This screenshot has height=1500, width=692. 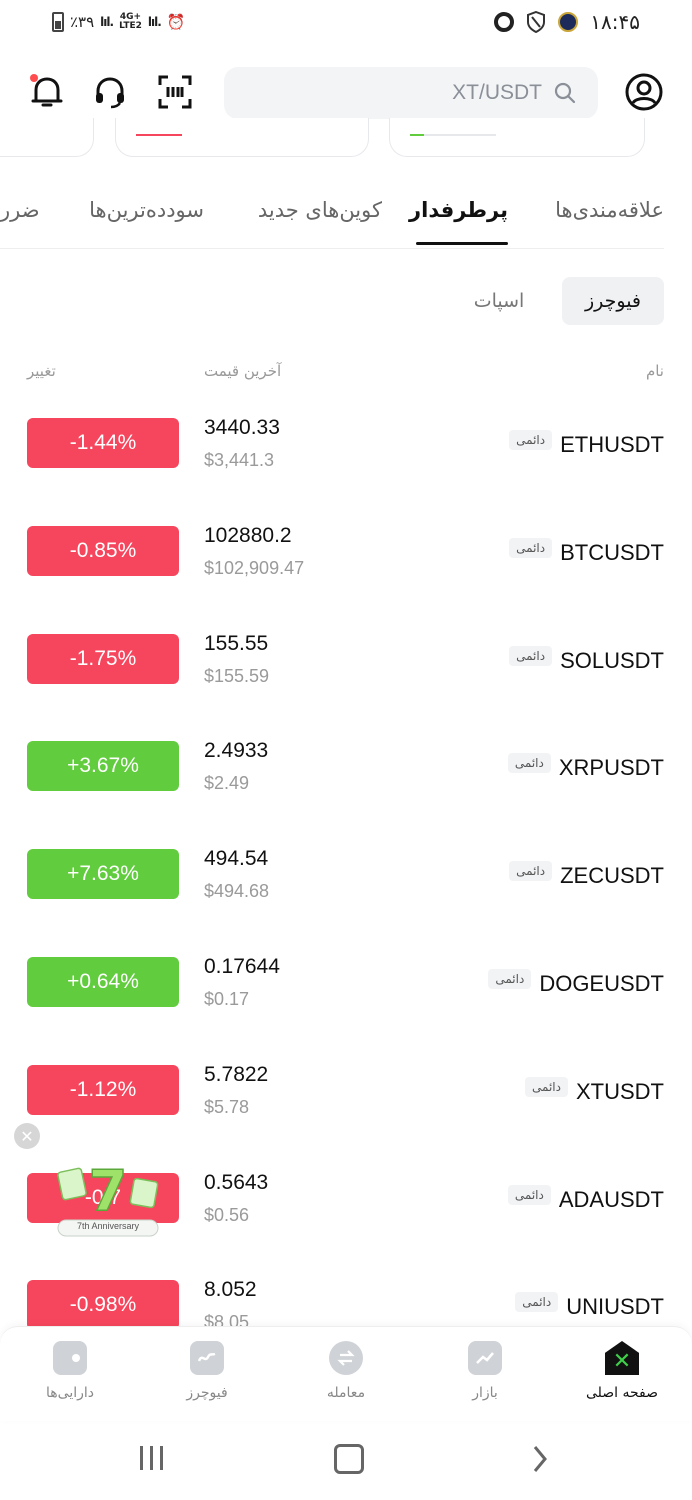 I want to click on network-type: 4G+ LTE2, so click(x=130, y=21).